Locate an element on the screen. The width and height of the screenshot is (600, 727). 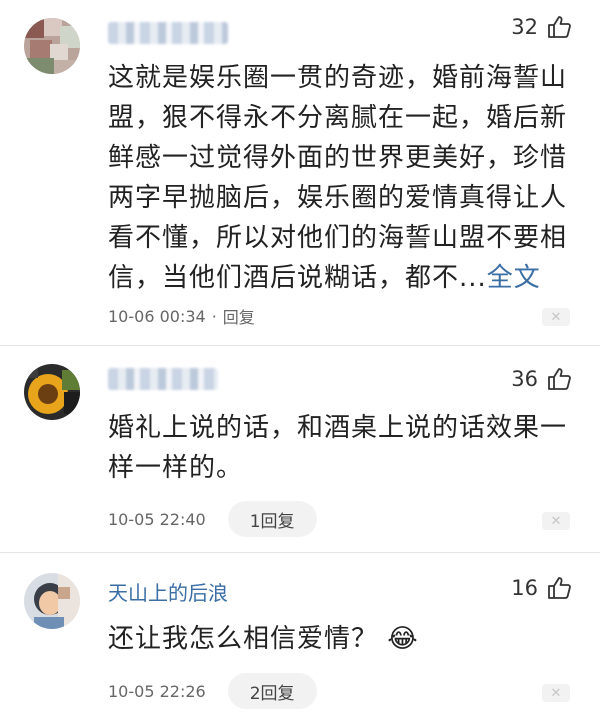
like-counter: 36 is located at coordinates (541, 379).